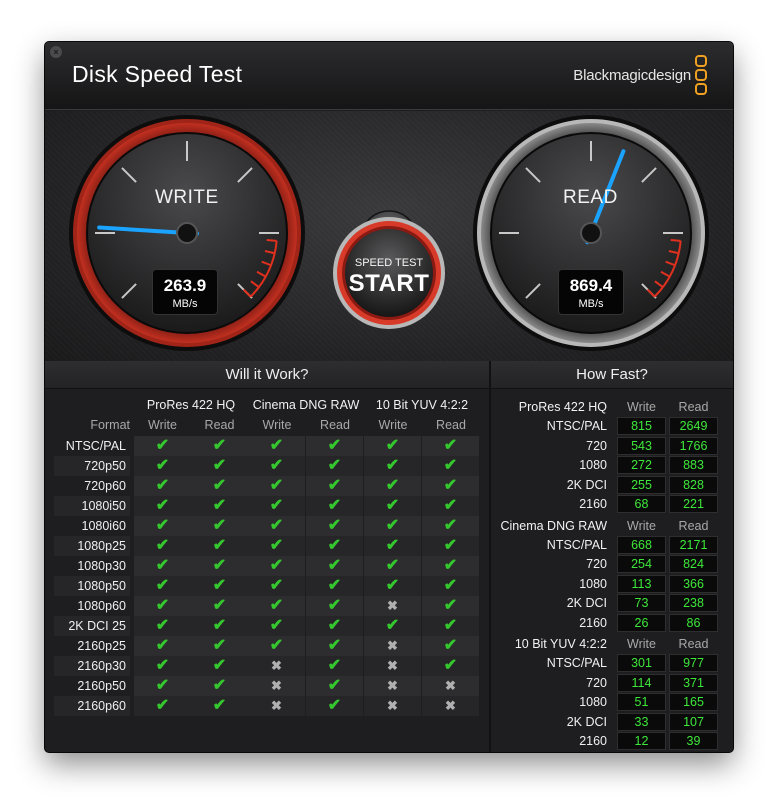  I want to click on group-cinema-dng: Cinema DNG RAW, so click(306, 405).